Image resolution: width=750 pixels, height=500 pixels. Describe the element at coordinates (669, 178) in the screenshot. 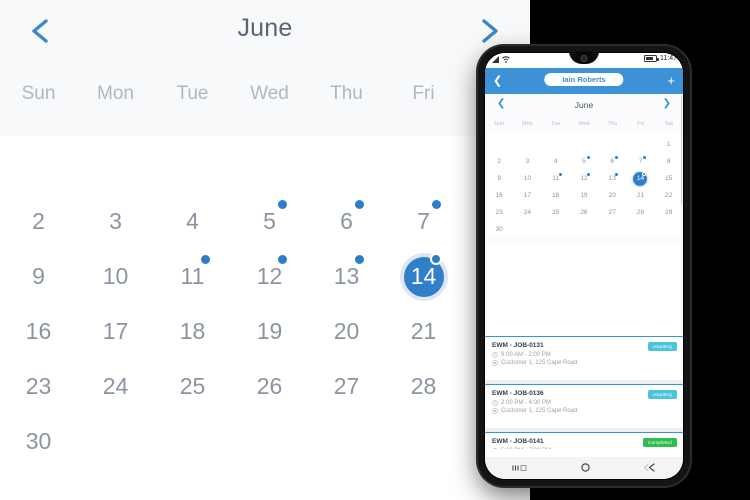

I see `mini-calendar-day-cell: 15` at that location.